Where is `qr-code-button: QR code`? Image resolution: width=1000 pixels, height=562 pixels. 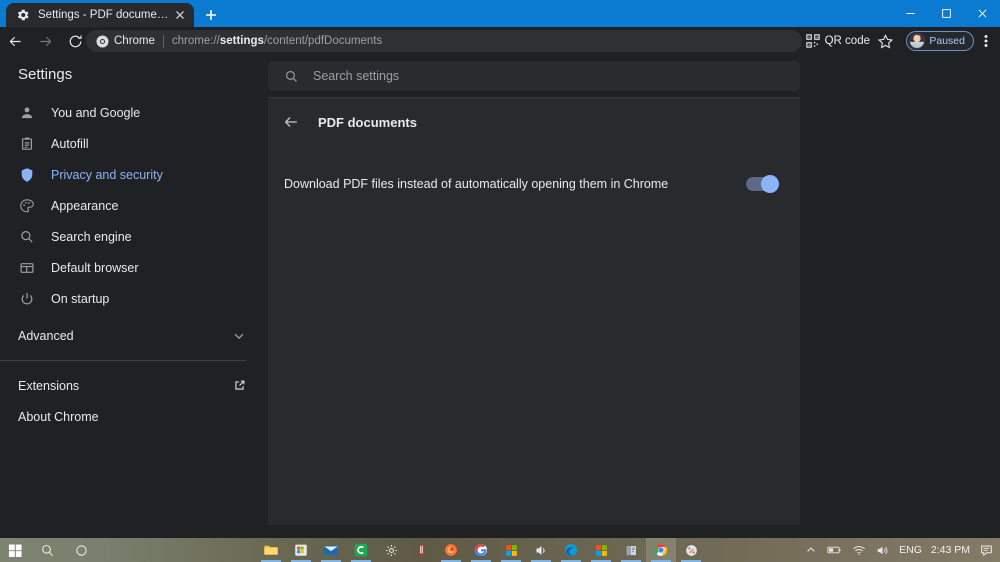 qr-code-button: QR code is located at coordinates (837, 41).